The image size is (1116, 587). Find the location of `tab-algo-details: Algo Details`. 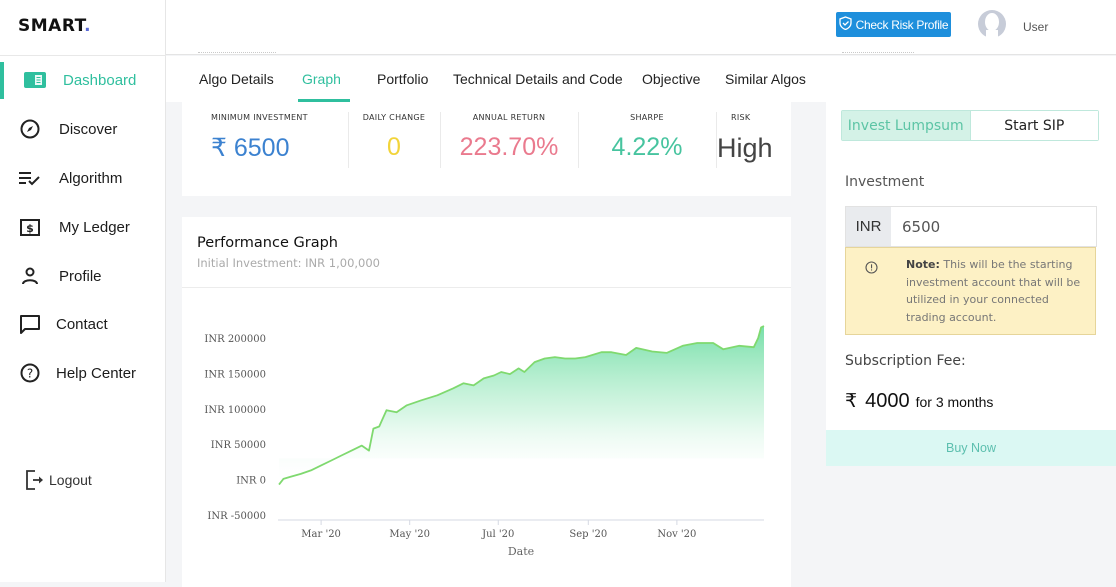

tab-algo-details: Algo Details is located at coordinates (236, 79).